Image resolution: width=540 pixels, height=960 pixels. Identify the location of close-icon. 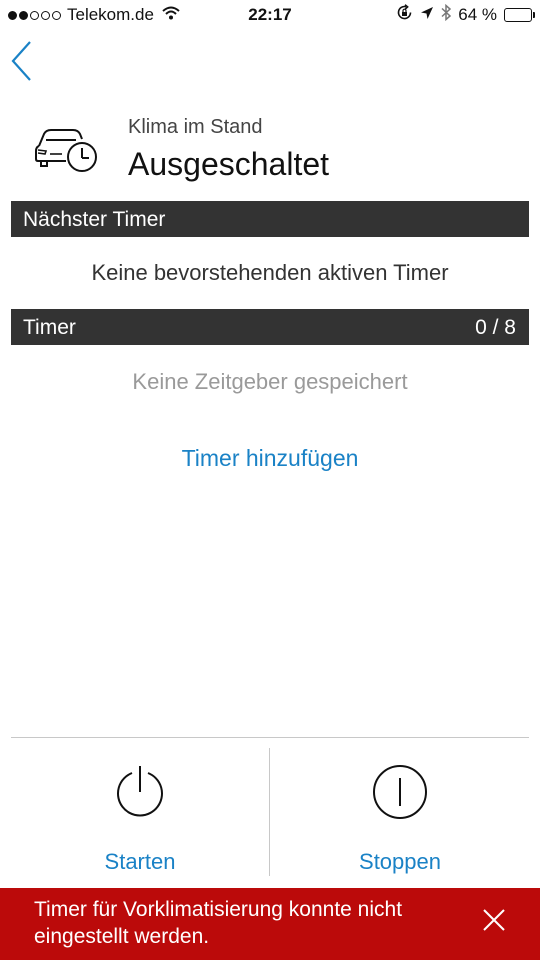
(494, 920).